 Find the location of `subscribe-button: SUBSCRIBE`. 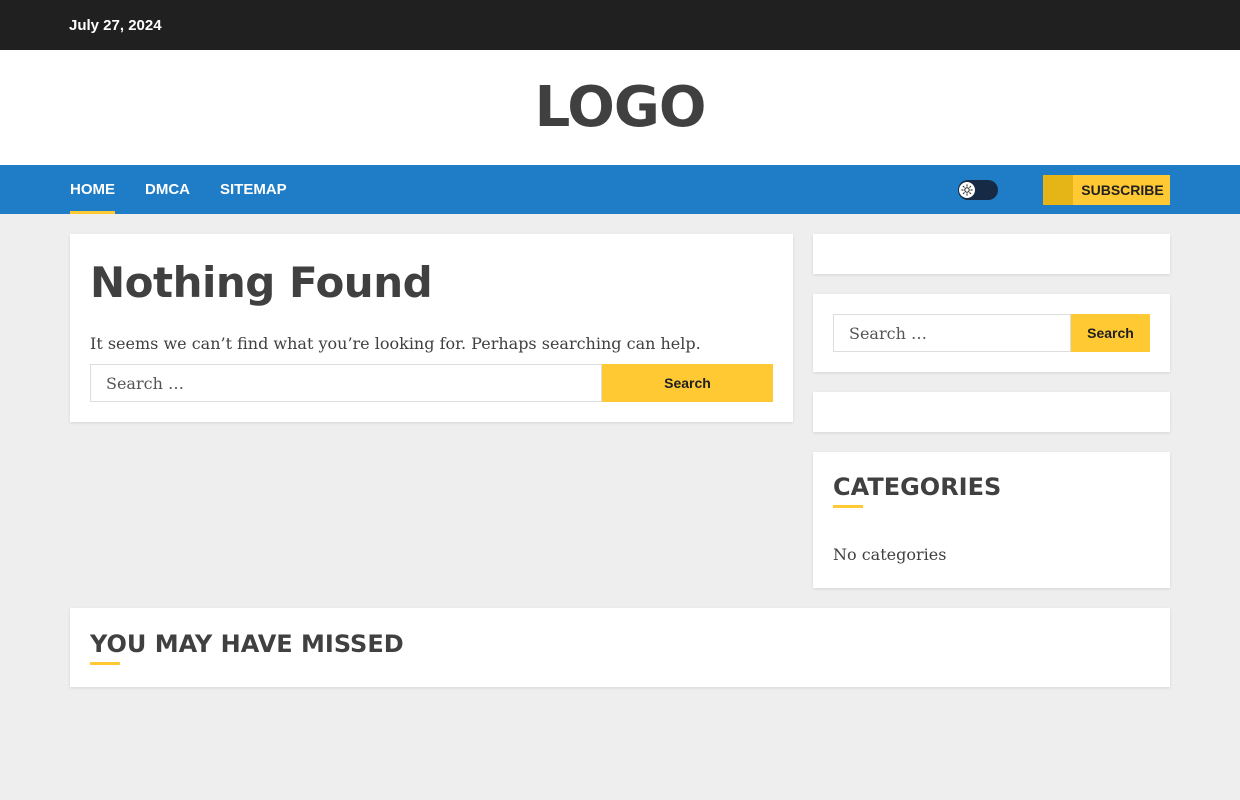

subscribe-button: SUBSCRIBE is located at coordinates (1106, 190).